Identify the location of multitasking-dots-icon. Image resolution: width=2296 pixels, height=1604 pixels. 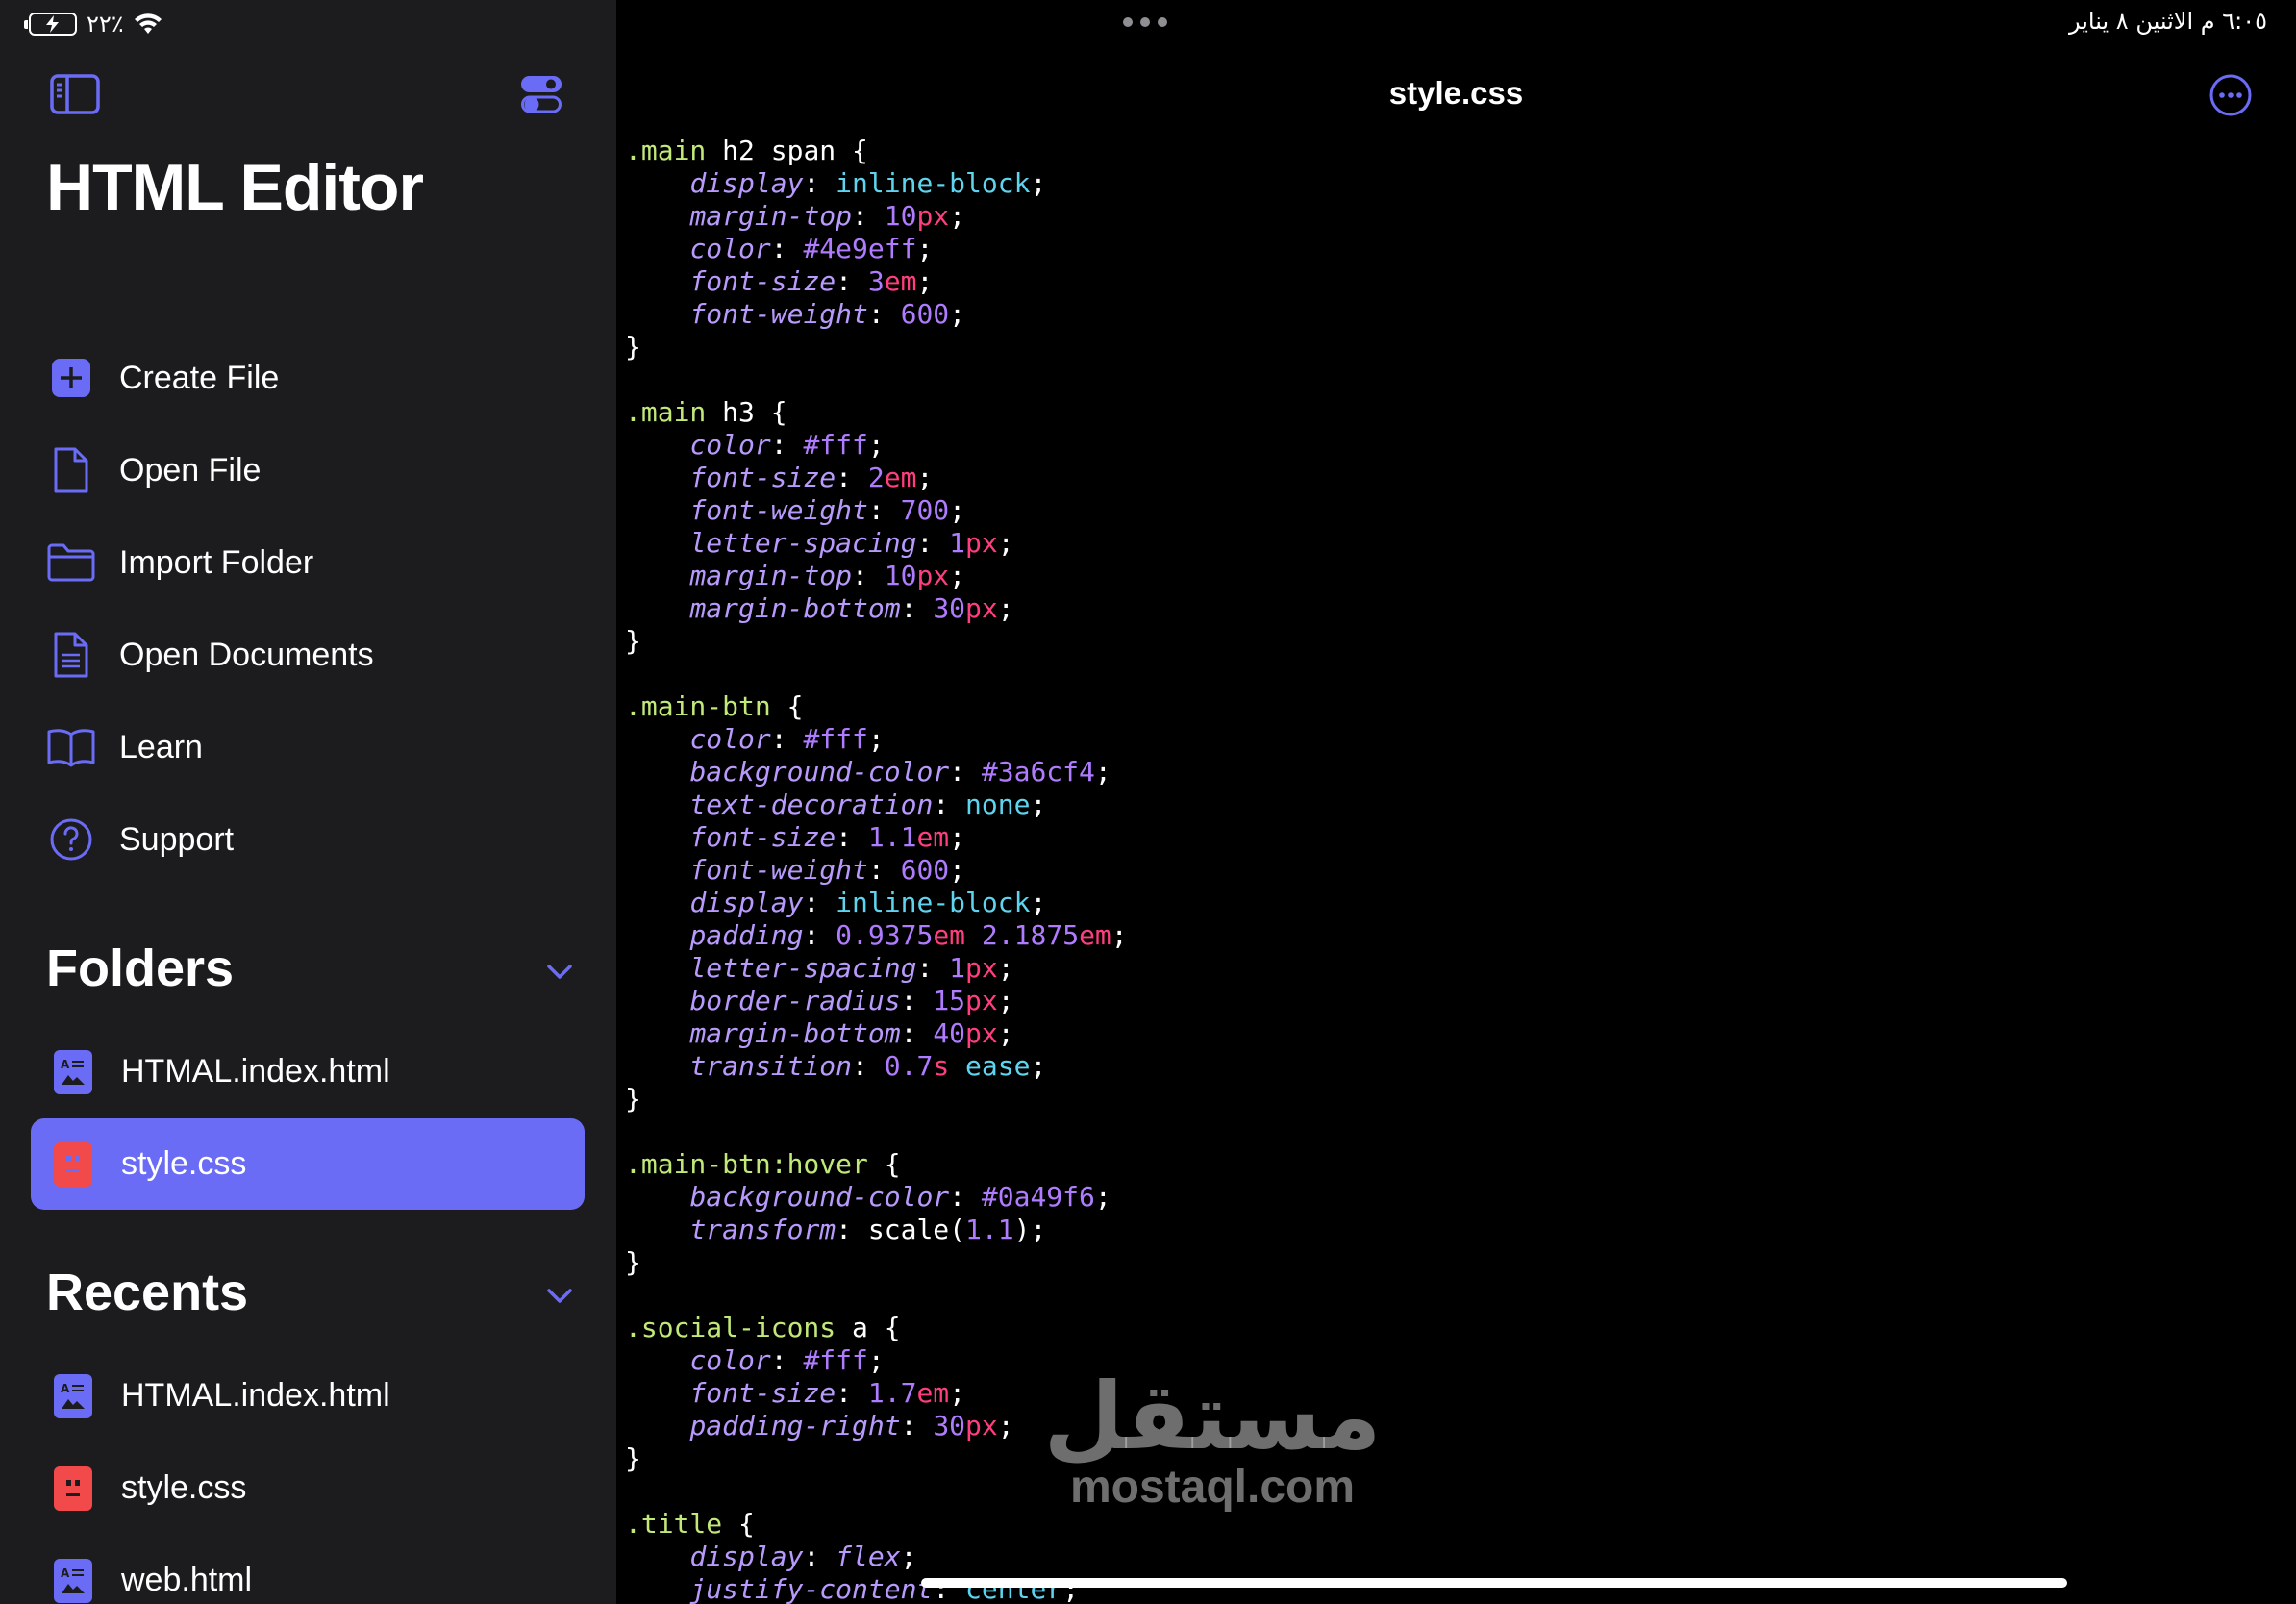
(1145, 22).